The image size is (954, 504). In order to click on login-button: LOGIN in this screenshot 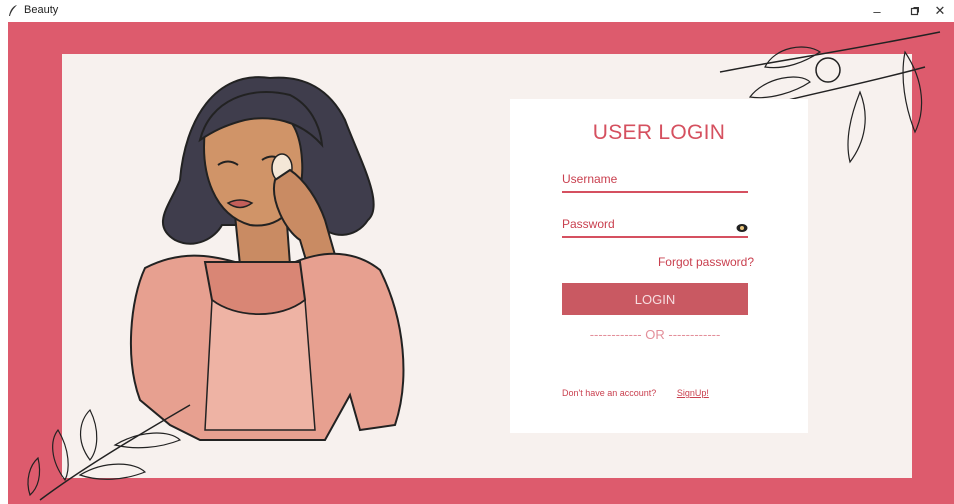, I will do `click(655, 299)`.